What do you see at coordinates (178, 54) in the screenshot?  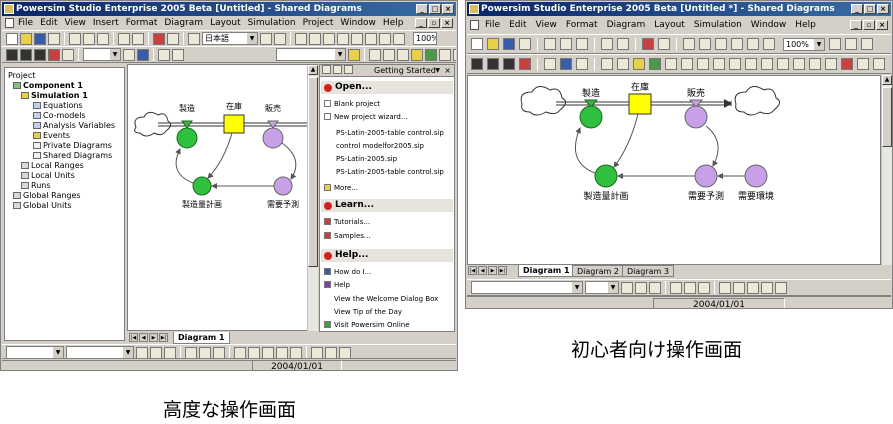 I see `grid-icon` at bounding box center [178, 54].